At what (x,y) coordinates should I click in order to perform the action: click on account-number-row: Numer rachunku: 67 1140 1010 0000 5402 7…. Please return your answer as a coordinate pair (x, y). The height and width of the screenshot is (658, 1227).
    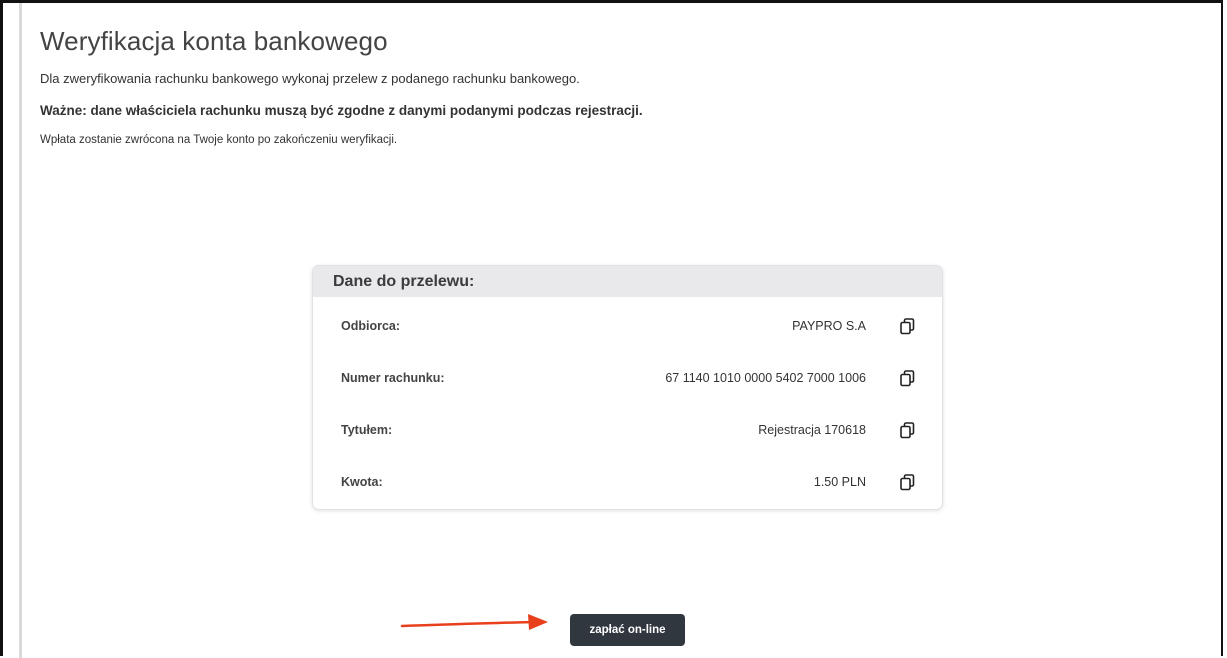
    Looking at the image, I should click on (627, 378).